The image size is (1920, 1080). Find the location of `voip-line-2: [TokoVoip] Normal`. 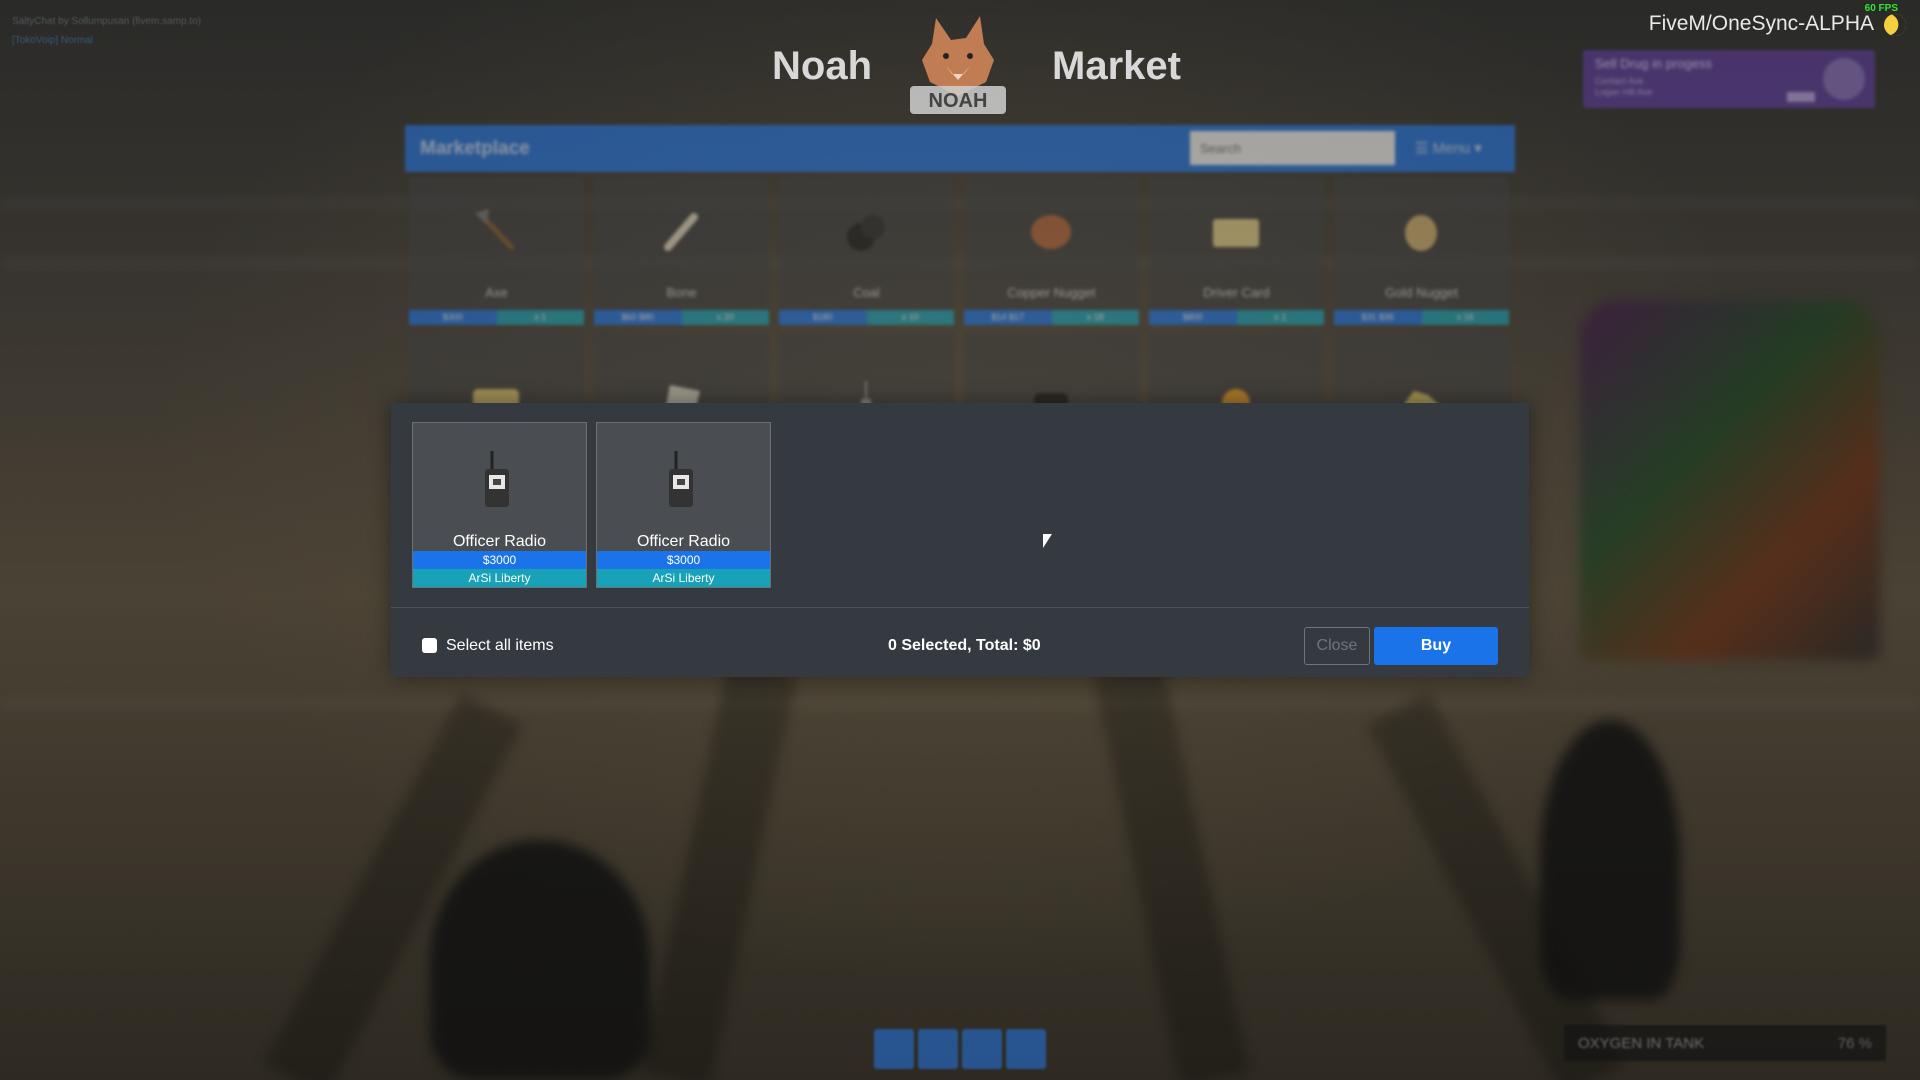

voip-line-2: [TokoVoip] Normal is located at coordinates (53, 40).